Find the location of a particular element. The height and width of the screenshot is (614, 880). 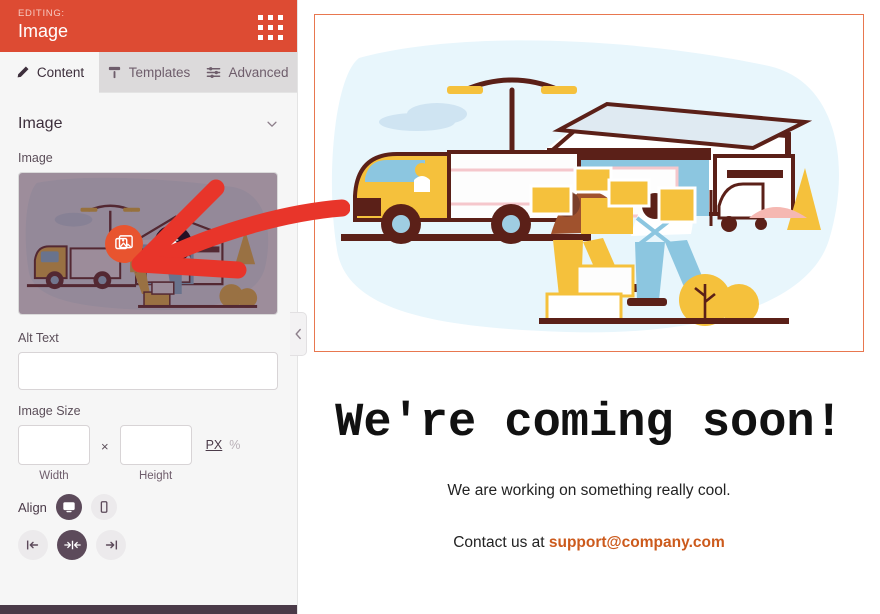

sidebar-collapse-handle is located at coordinates (298, 334).